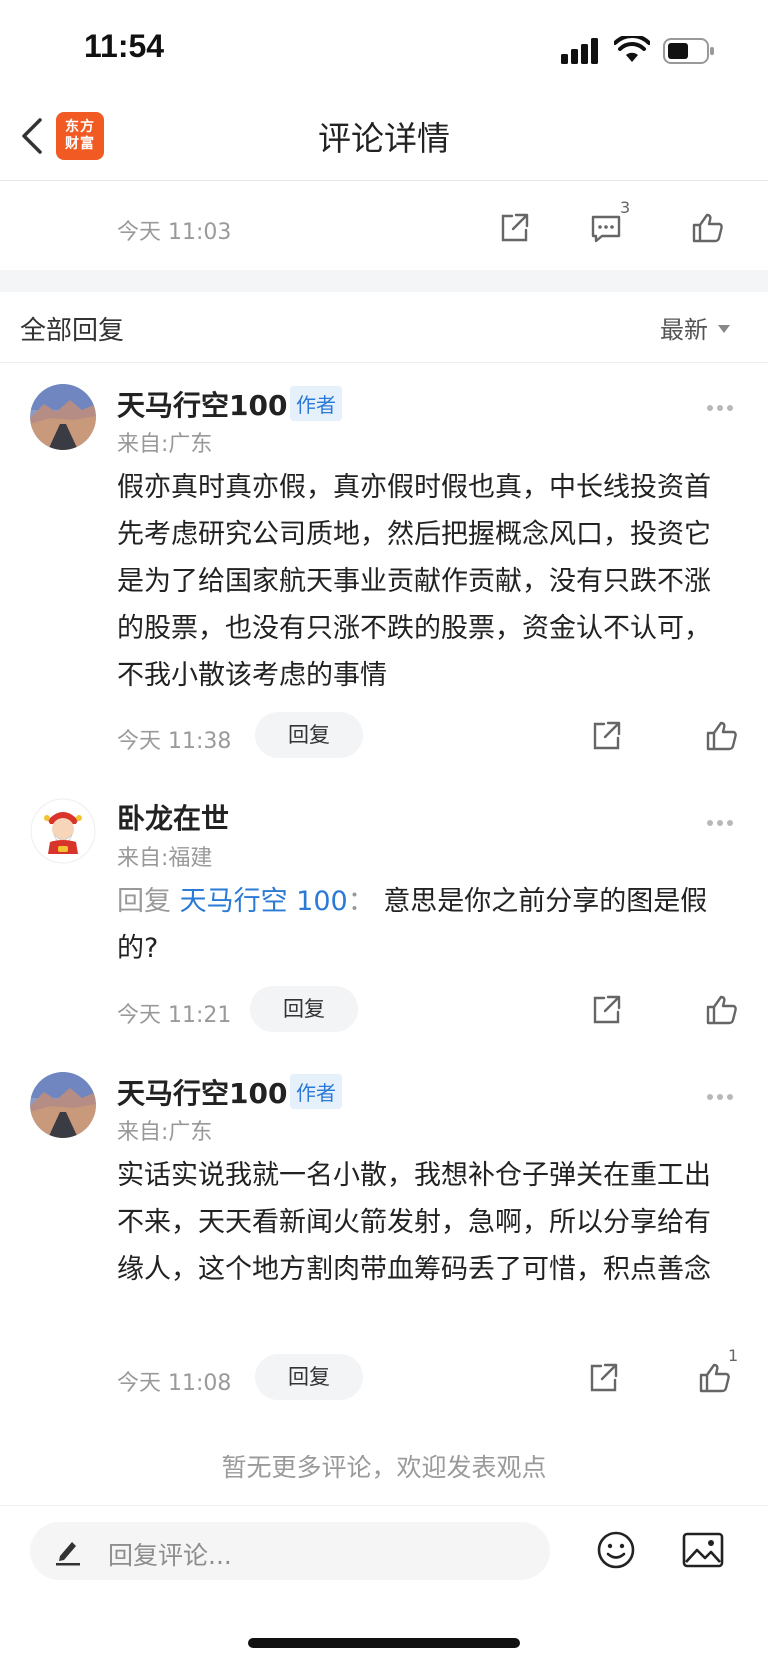 Image resolution: width=768 pixels, height=1663 pixels. I want to click on caret-down-icon, so click(724, 329).